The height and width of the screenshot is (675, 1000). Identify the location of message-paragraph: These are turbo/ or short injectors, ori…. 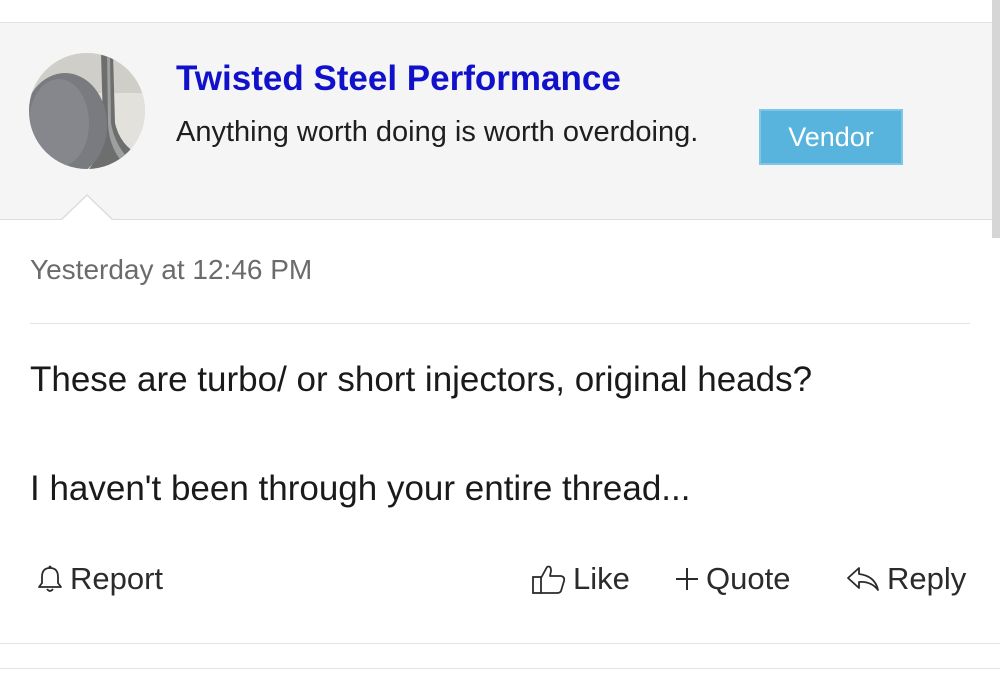
(421, 379).